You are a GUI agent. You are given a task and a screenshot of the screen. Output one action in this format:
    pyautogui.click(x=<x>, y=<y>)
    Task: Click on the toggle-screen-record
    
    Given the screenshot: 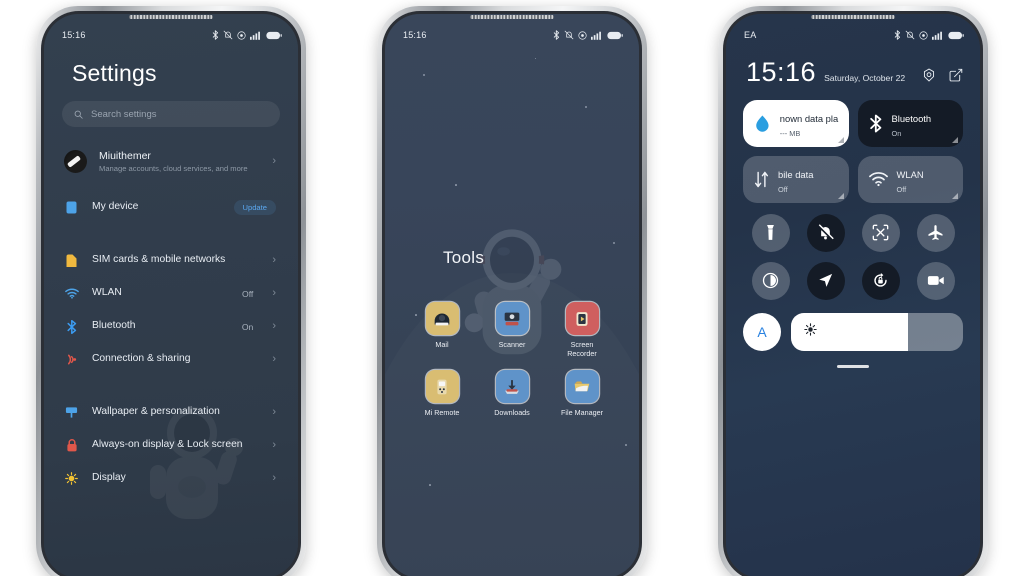 What is the action you would take?
    pyautogui.click(x=935, y=280)
    